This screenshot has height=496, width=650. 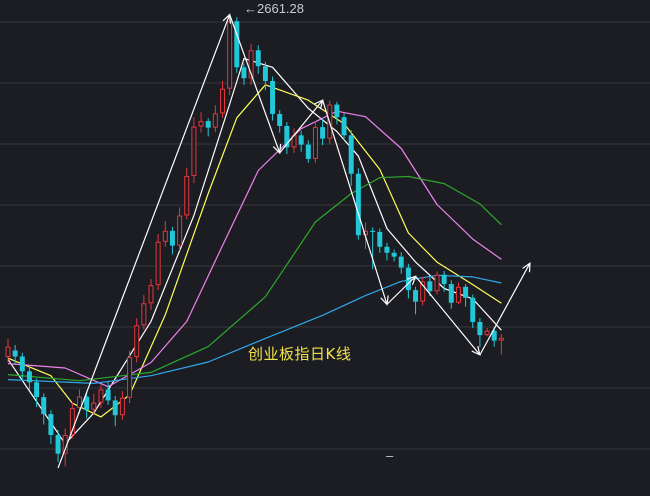 I want to click on low-marker: –, so click(x=390, y=455).